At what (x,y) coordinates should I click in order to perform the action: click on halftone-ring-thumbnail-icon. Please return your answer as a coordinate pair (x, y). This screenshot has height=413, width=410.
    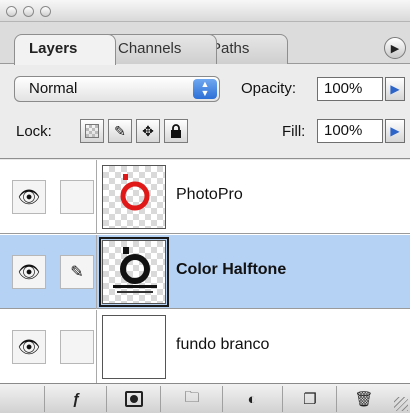
    Looking at the image, I should click on (135, 270).